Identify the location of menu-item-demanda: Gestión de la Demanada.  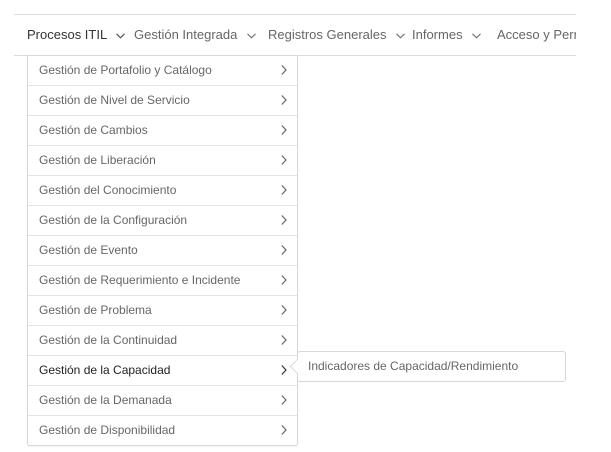
(162, 401).